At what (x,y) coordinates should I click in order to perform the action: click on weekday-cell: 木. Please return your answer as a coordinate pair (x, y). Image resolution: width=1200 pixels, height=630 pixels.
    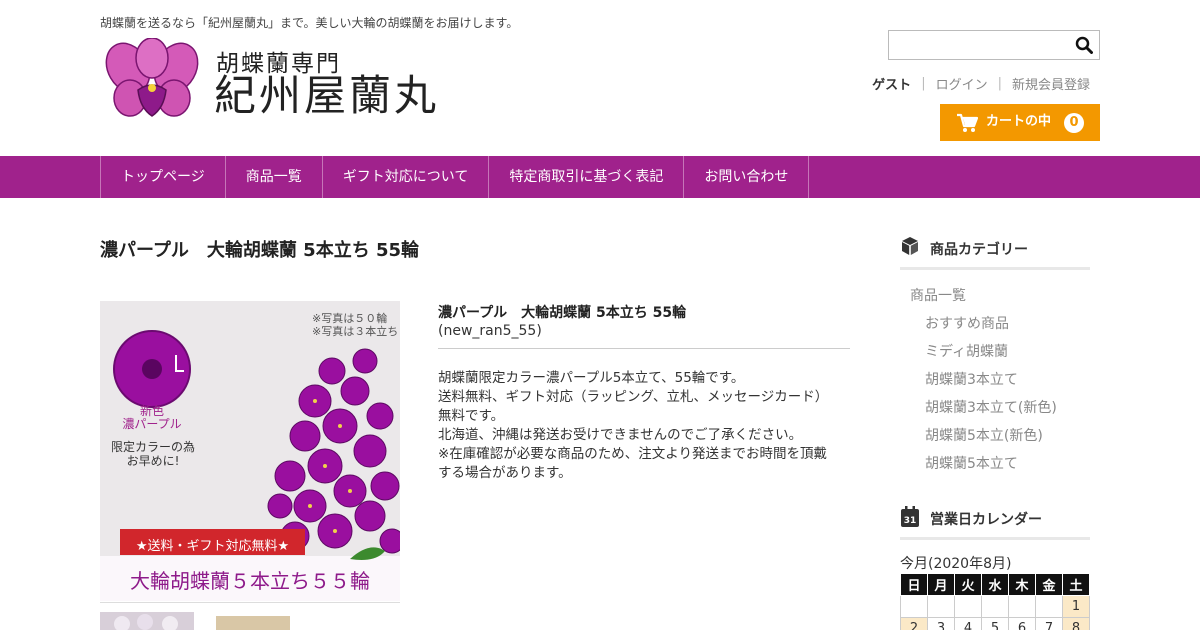
    Looking at the image, I should click on (1022, 584).